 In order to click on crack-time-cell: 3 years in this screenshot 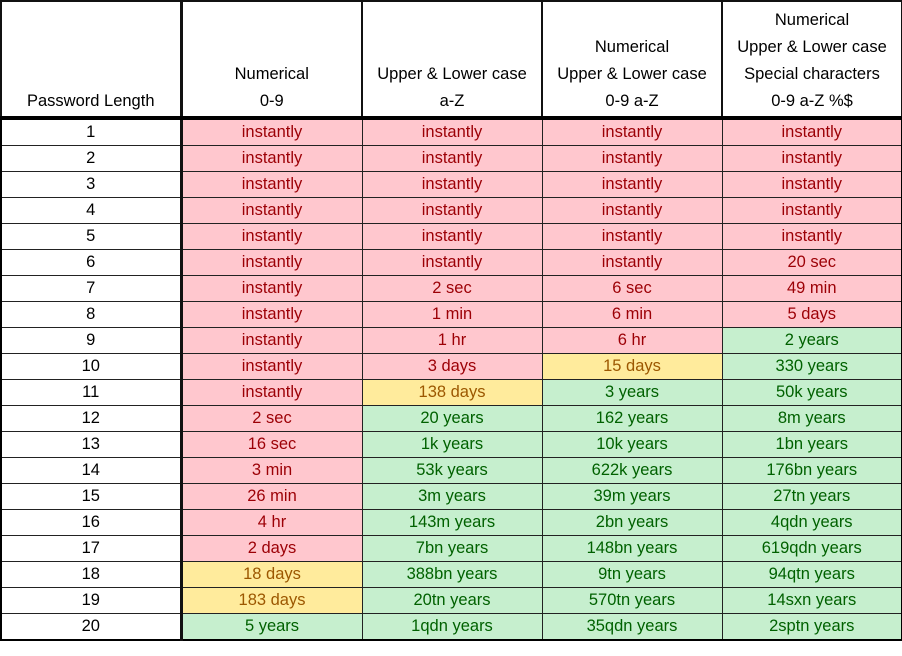, I will do `click(632, 392)`.